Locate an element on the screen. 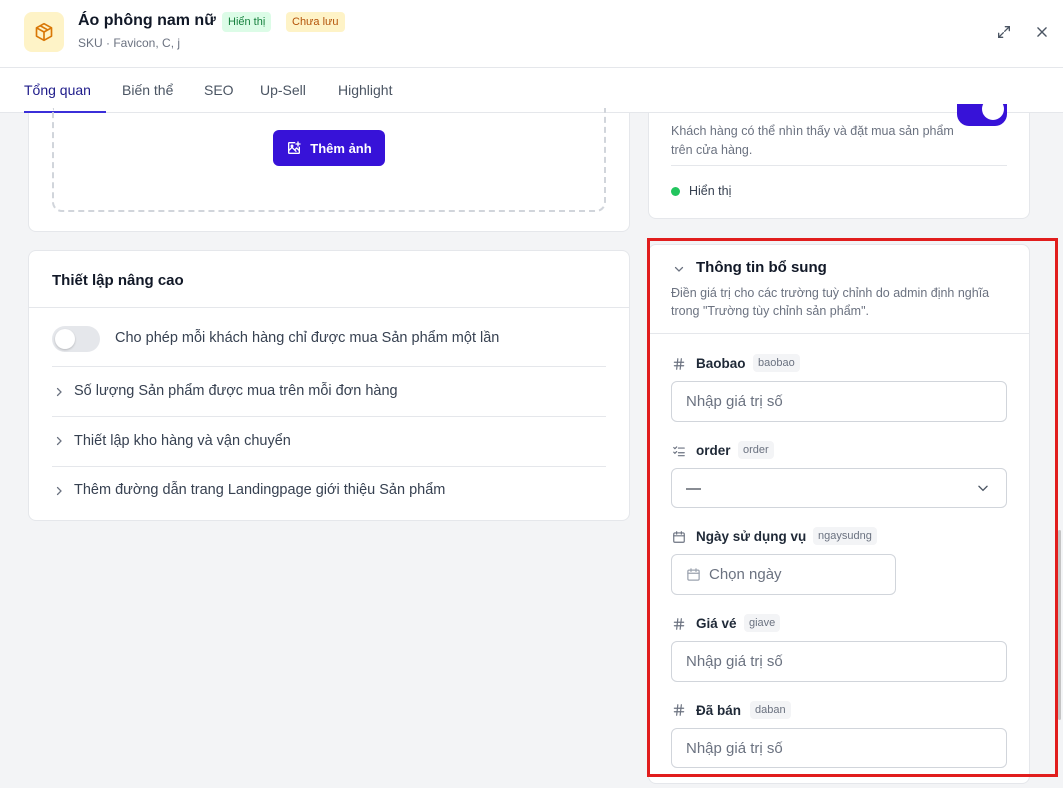 The height and width of the screenshot is (788, 1063). product-subtitle: SKU · Favicon, C, j is located at coordinates (129, 43).